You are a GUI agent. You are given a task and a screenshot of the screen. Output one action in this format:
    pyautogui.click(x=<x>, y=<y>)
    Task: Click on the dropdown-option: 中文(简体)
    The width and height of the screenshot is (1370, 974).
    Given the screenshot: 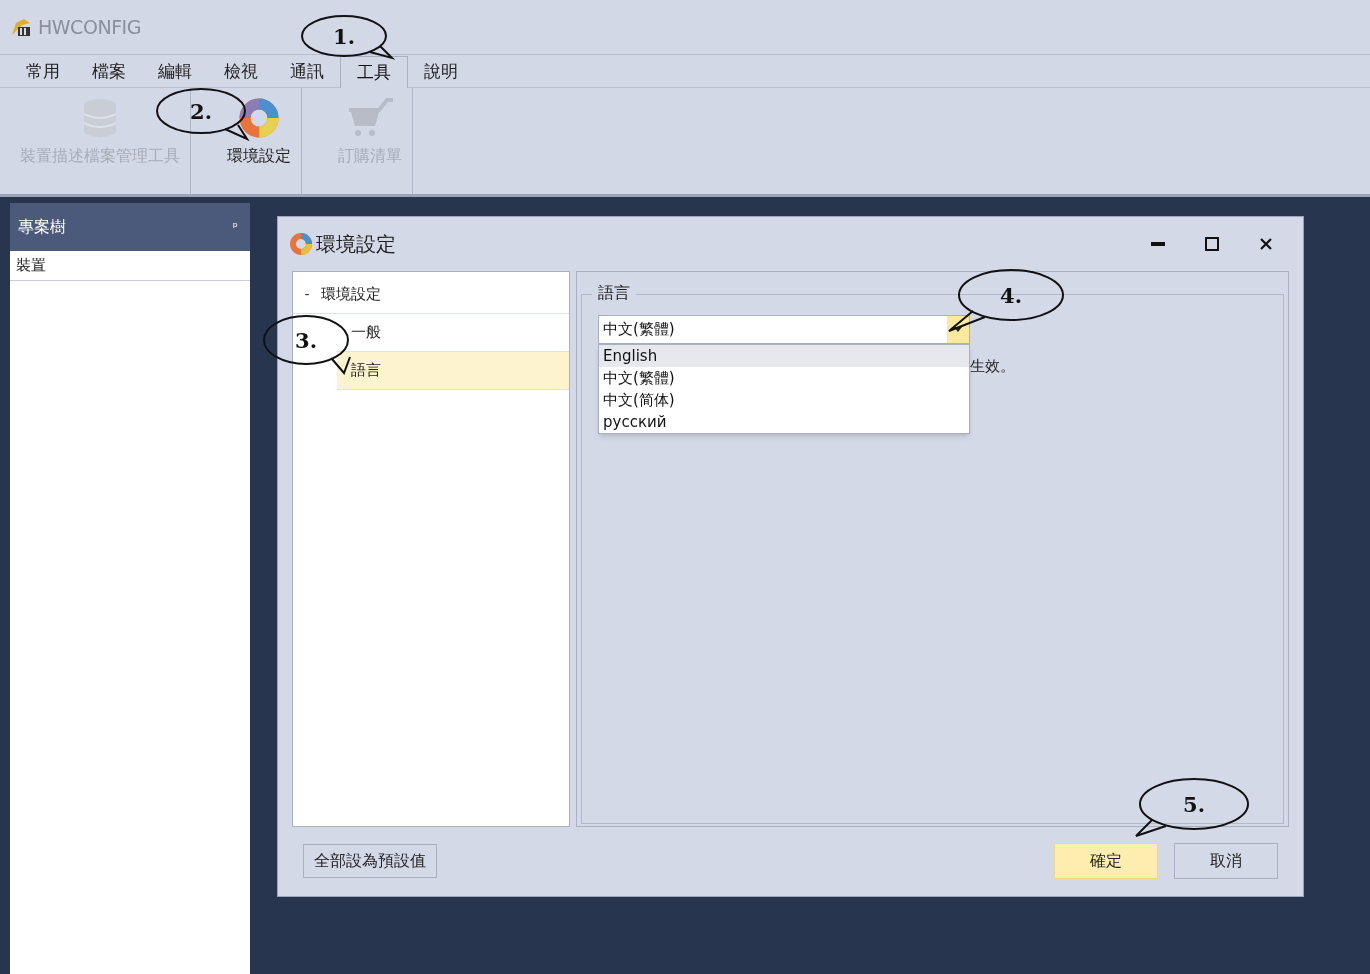 What is the action you would take?
    pyautogui.click(x=784, y=400)
    